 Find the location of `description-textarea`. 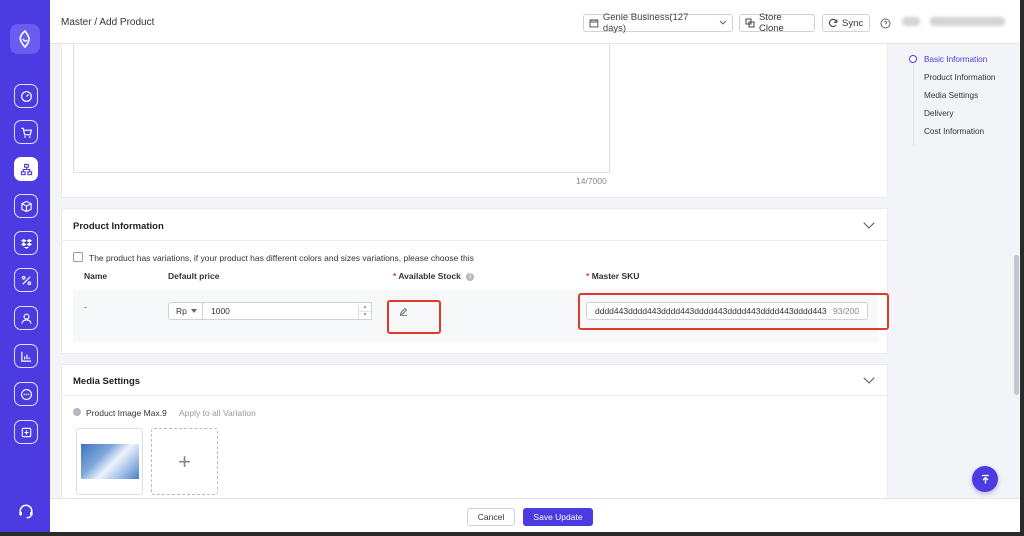

description-textarea is located at coordinates (341, 108).